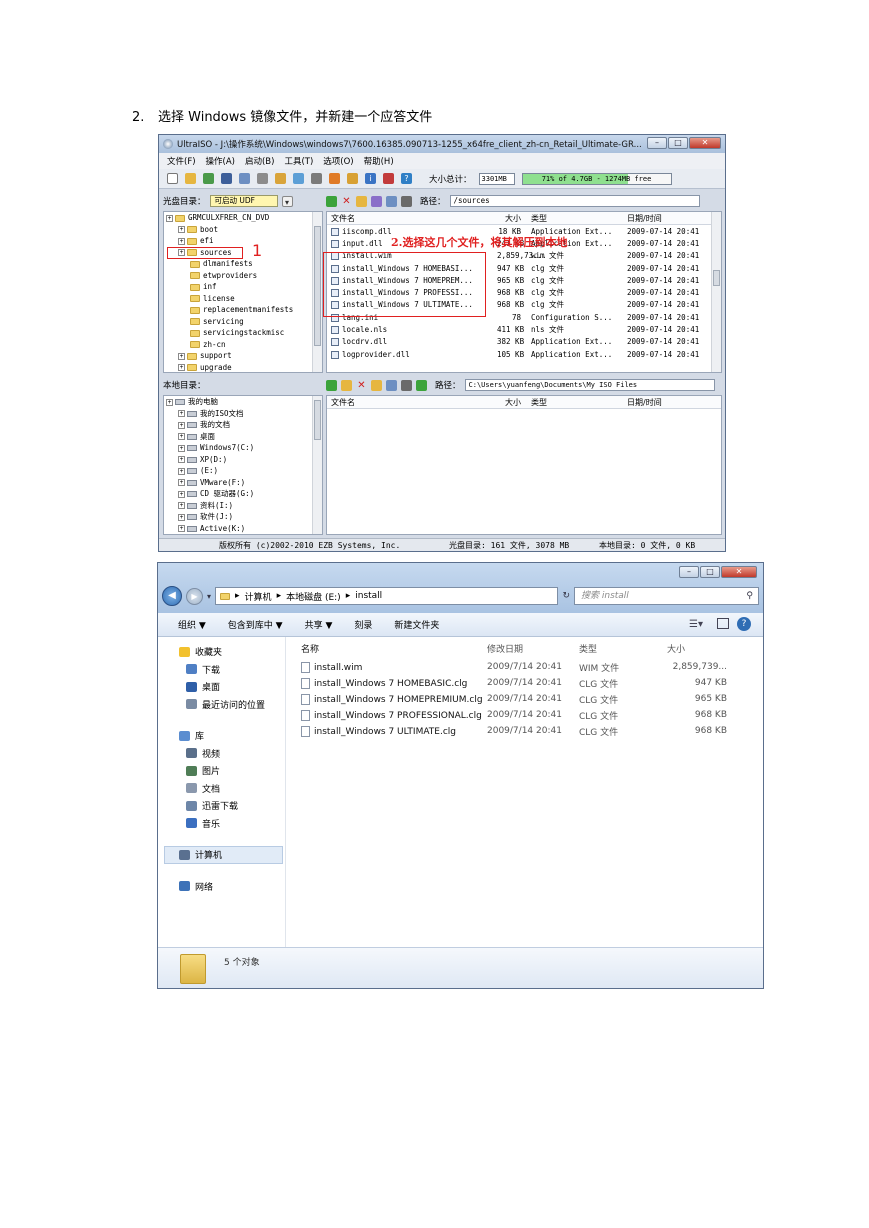  I want to click on info-icon: i, so click(370, 178).